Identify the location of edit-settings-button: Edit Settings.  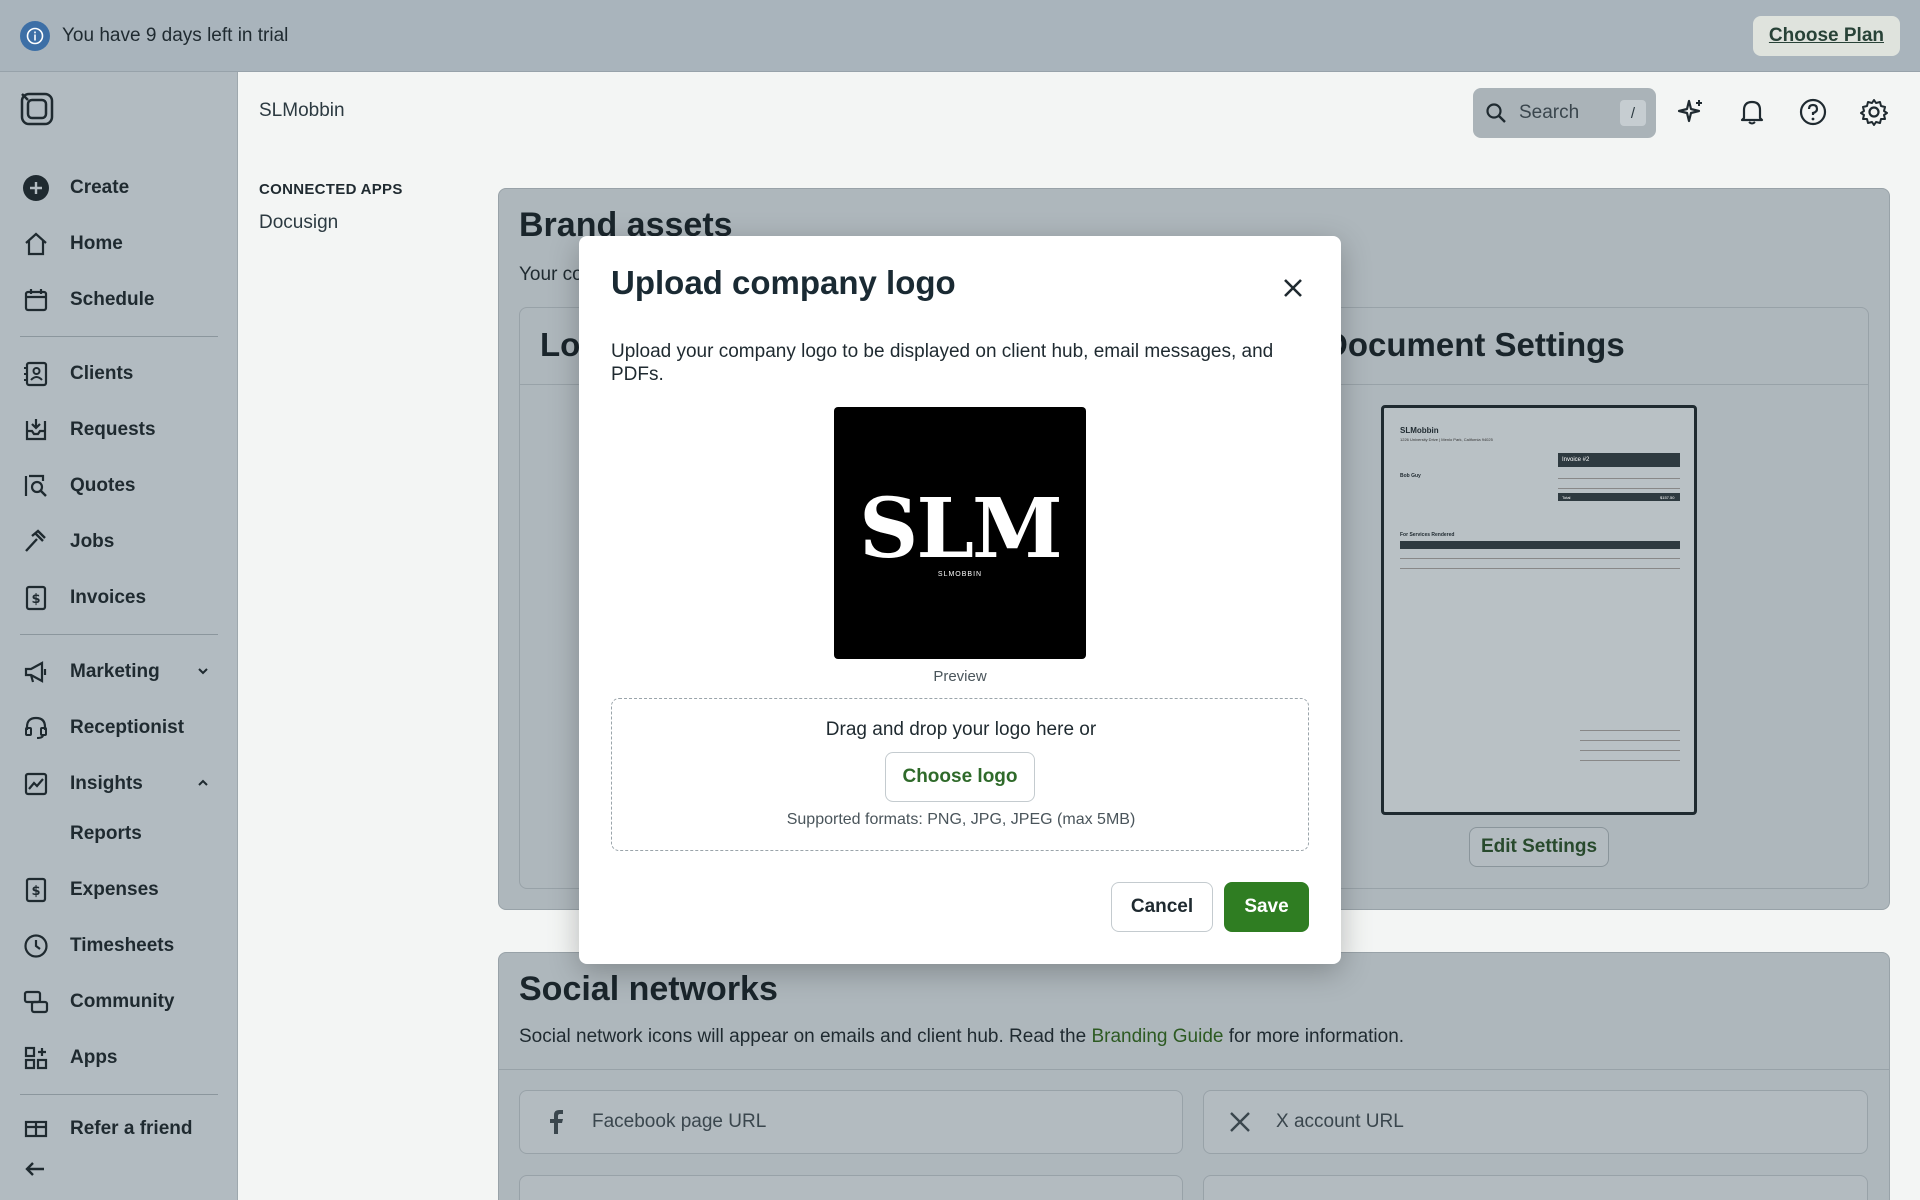
(1539, 847).